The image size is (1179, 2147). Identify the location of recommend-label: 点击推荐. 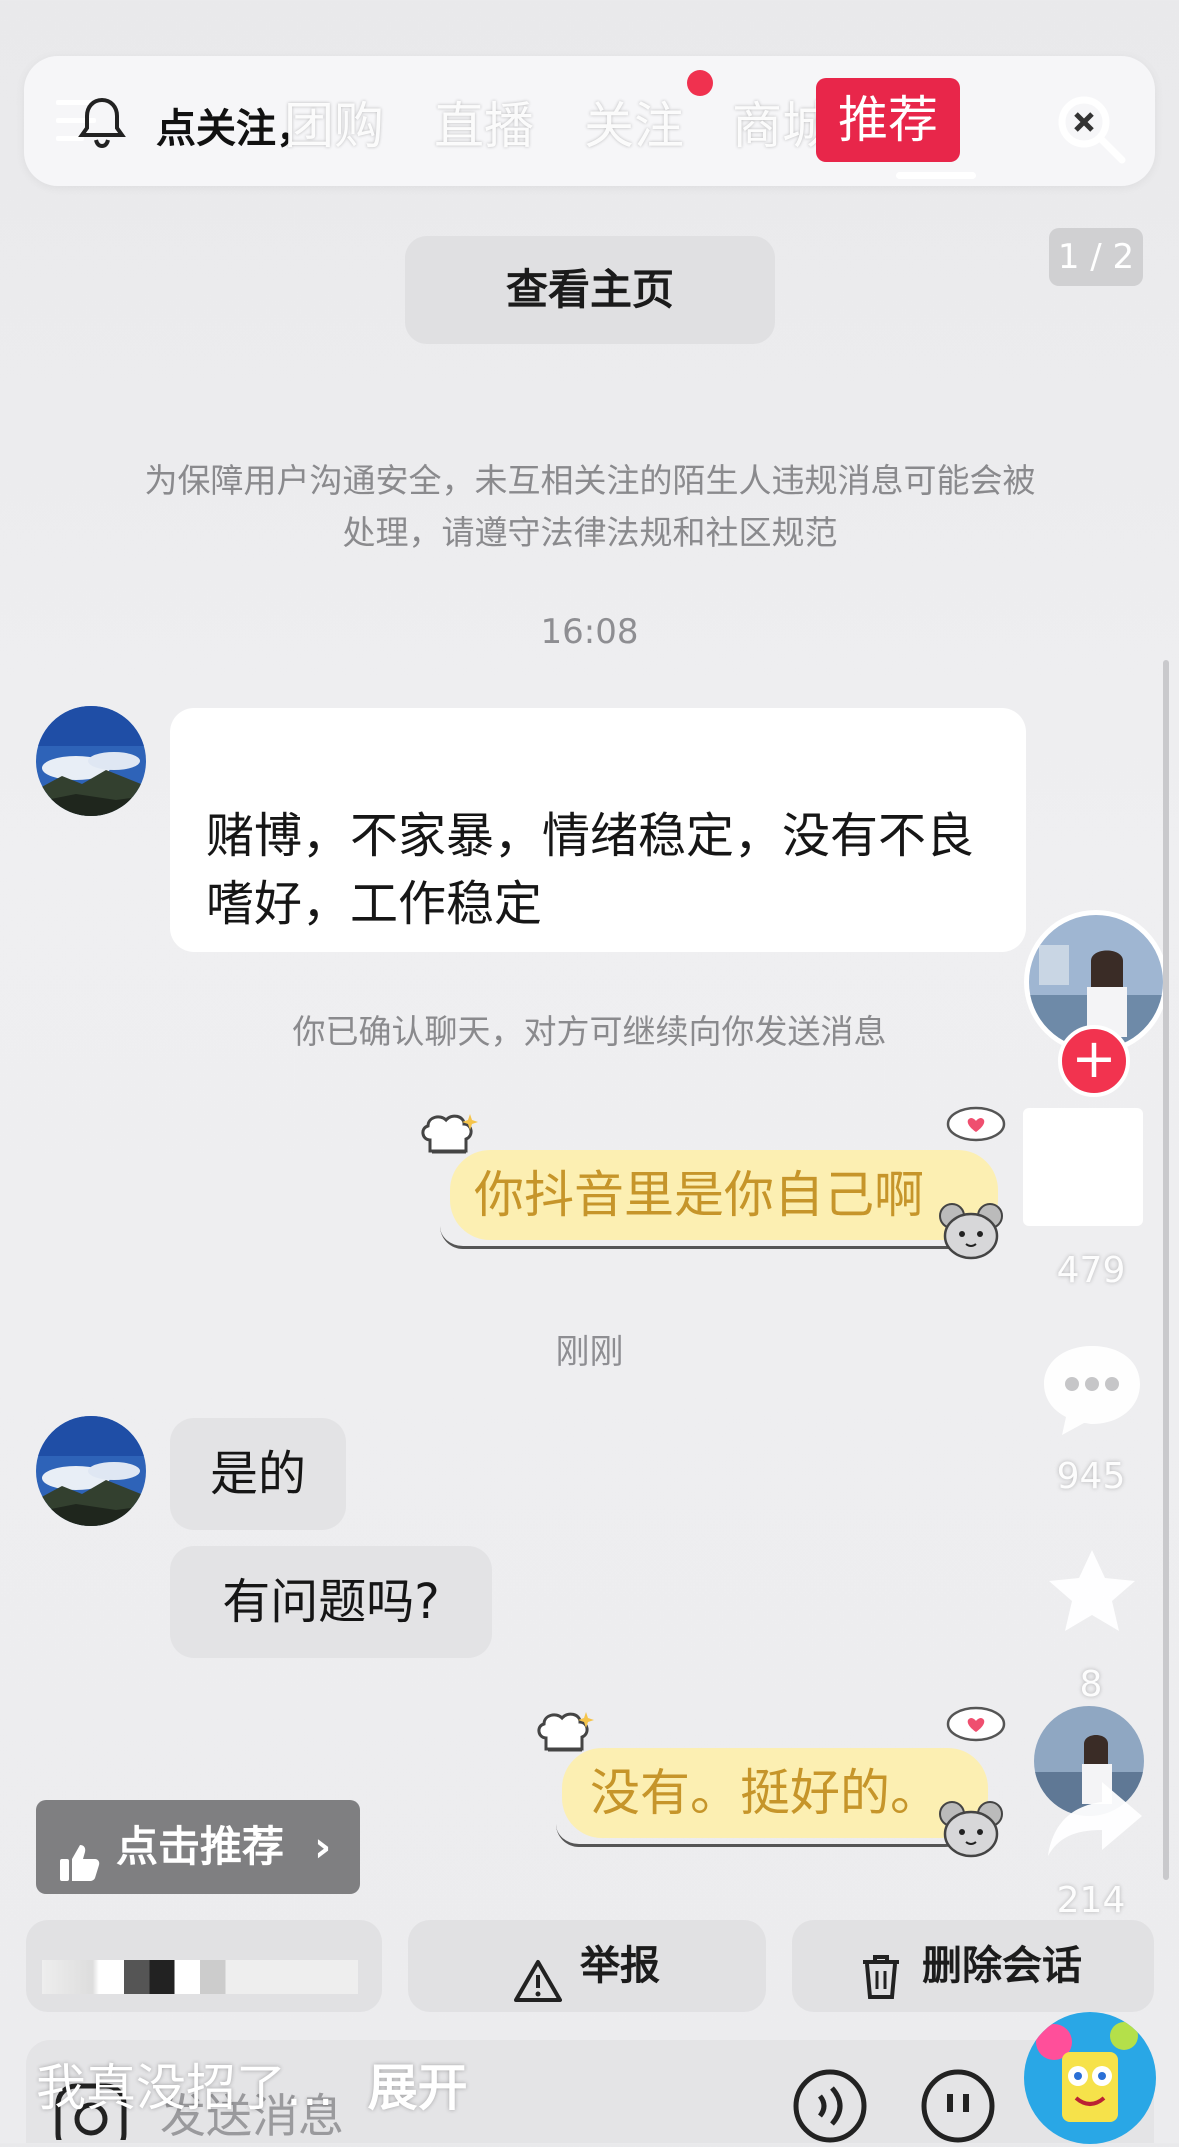
(200, 1846).